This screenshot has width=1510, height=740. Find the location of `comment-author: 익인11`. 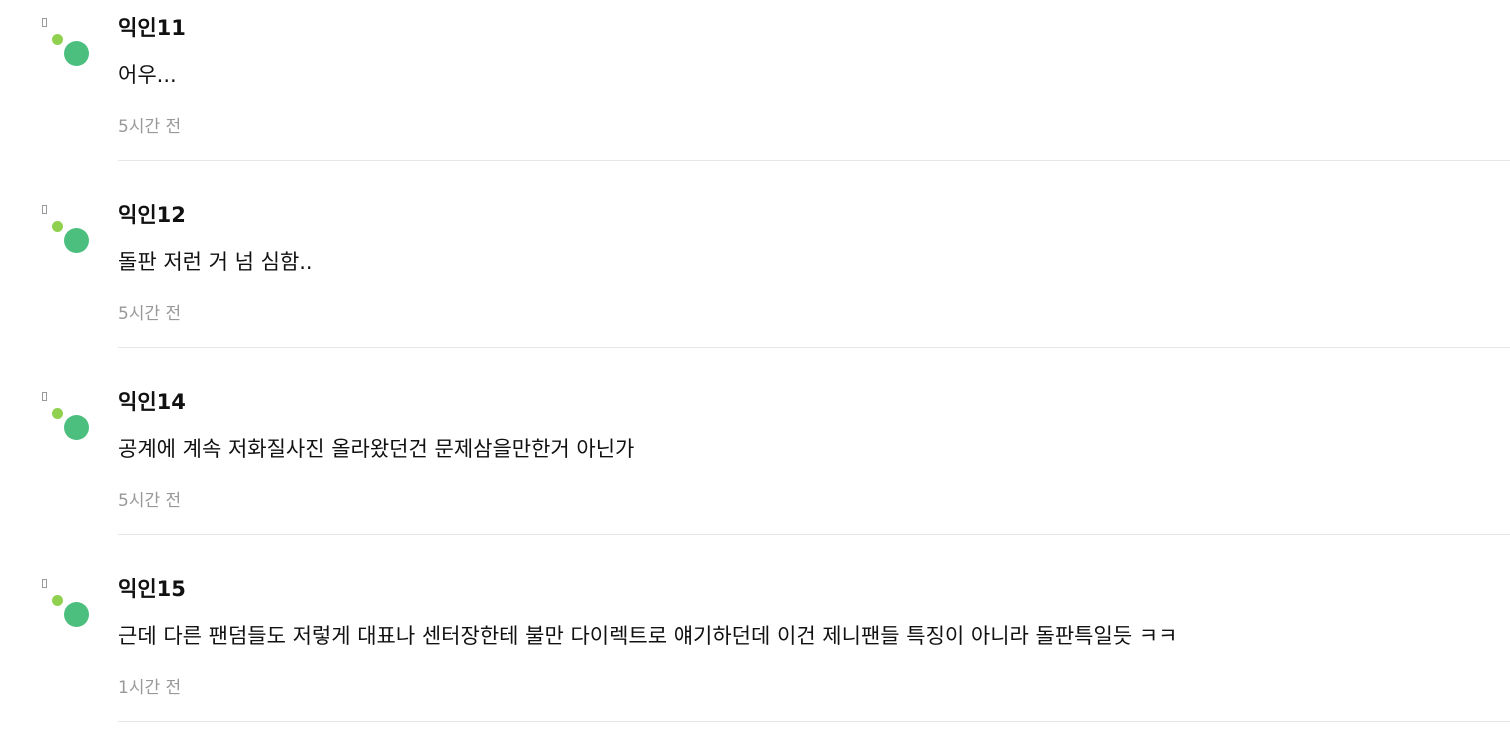

comment-author: 익인11 is located at coordinates (152, 28).